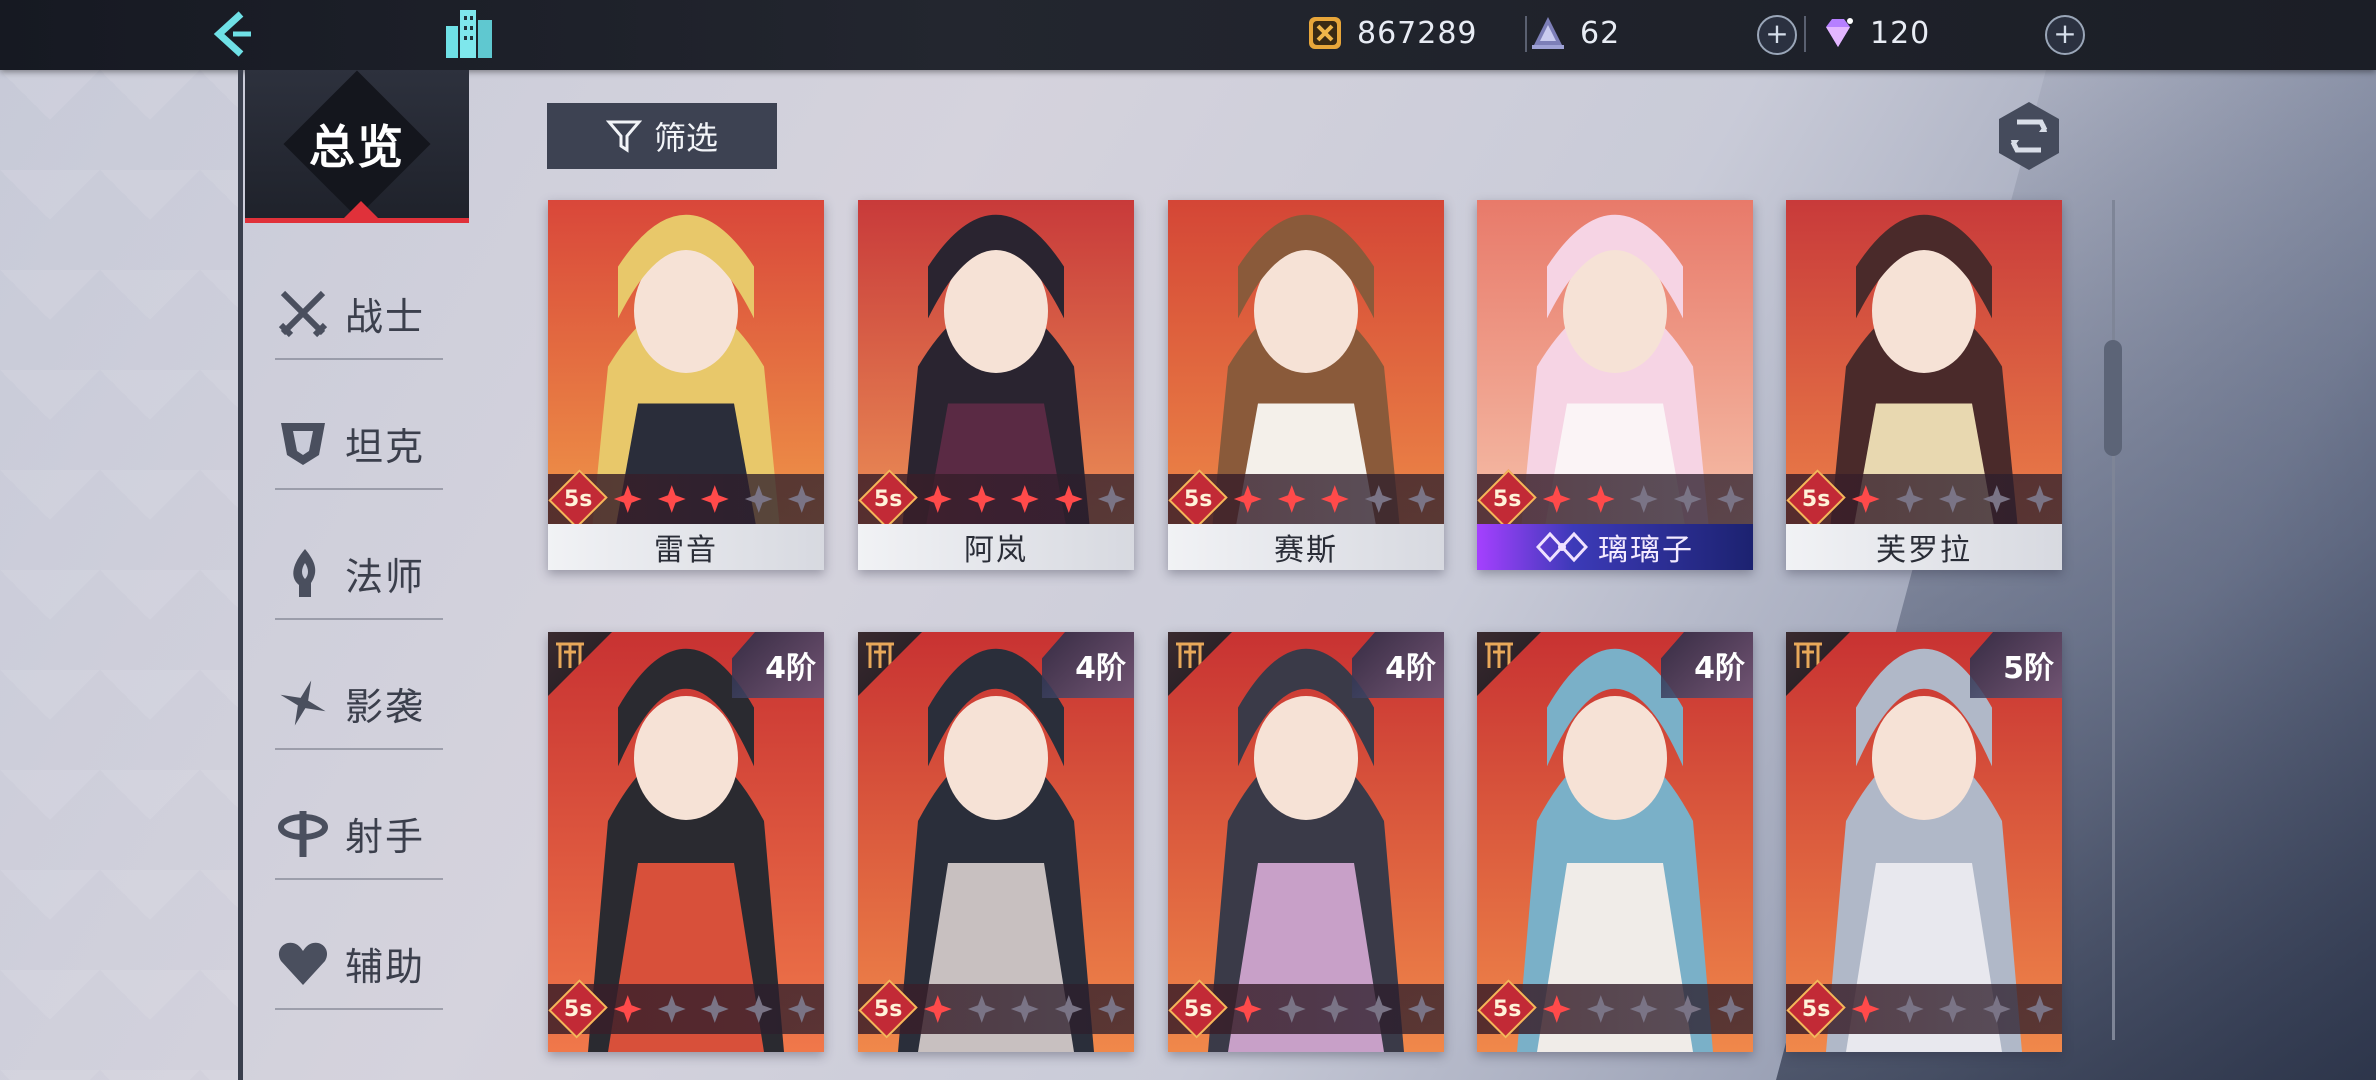 The image size is (2376, 1080). I want to click on back-button, so click(233, 34).